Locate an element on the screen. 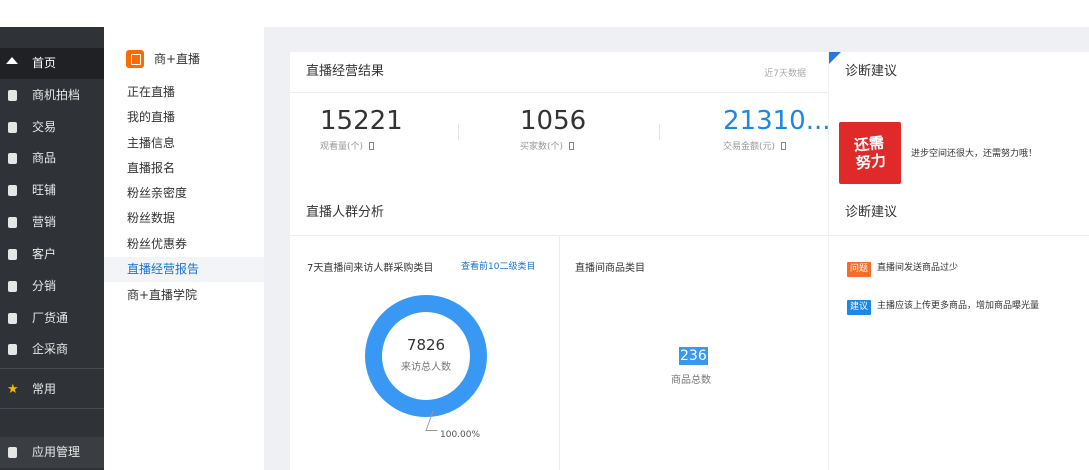  diagnosis-suggestion: 建议 主播应该上传更多商品，增加商品曝光量 is located at coordinates (947, 307).